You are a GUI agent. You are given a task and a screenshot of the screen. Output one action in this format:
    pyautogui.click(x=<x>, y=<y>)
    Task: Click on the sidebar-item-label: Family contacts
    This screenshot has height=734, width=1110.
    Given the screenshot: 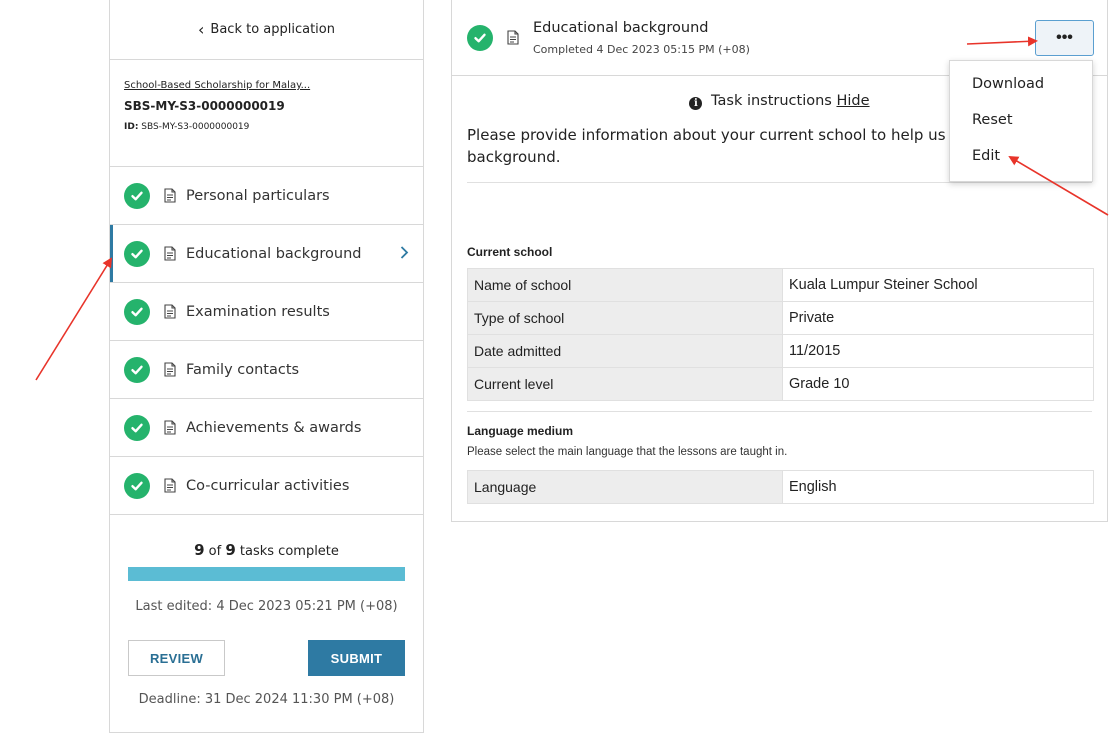 What is the action you would take?
    pyautogui.click(x=243, y=369)
    